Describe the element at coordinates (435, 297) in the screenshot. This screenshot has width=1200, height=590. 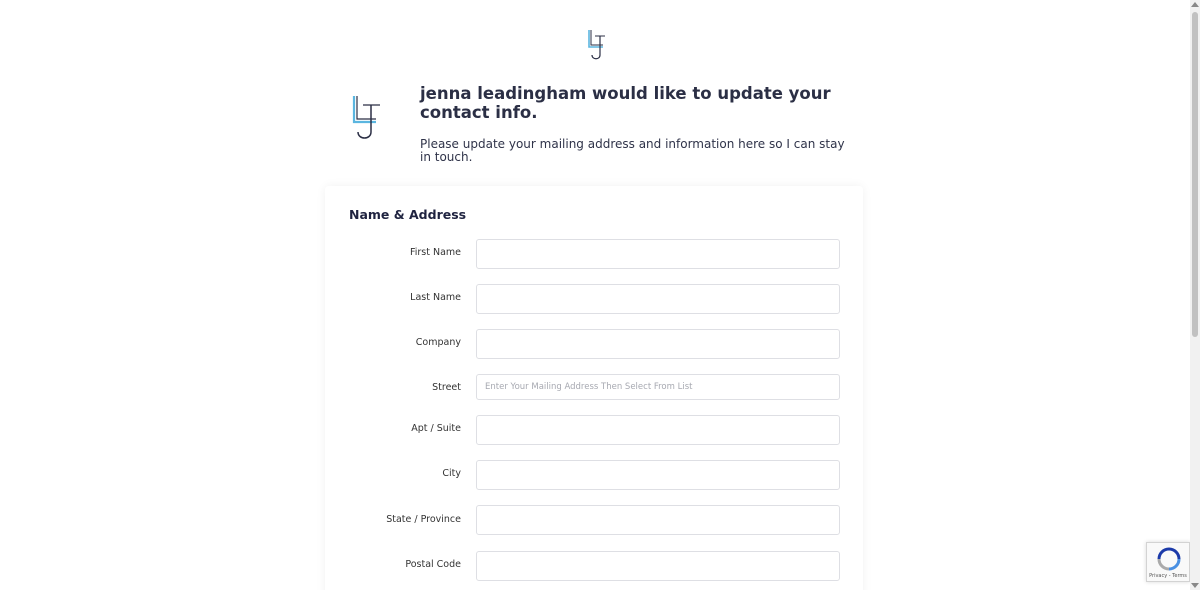
I see `last-name-label: Last Name` at that location.